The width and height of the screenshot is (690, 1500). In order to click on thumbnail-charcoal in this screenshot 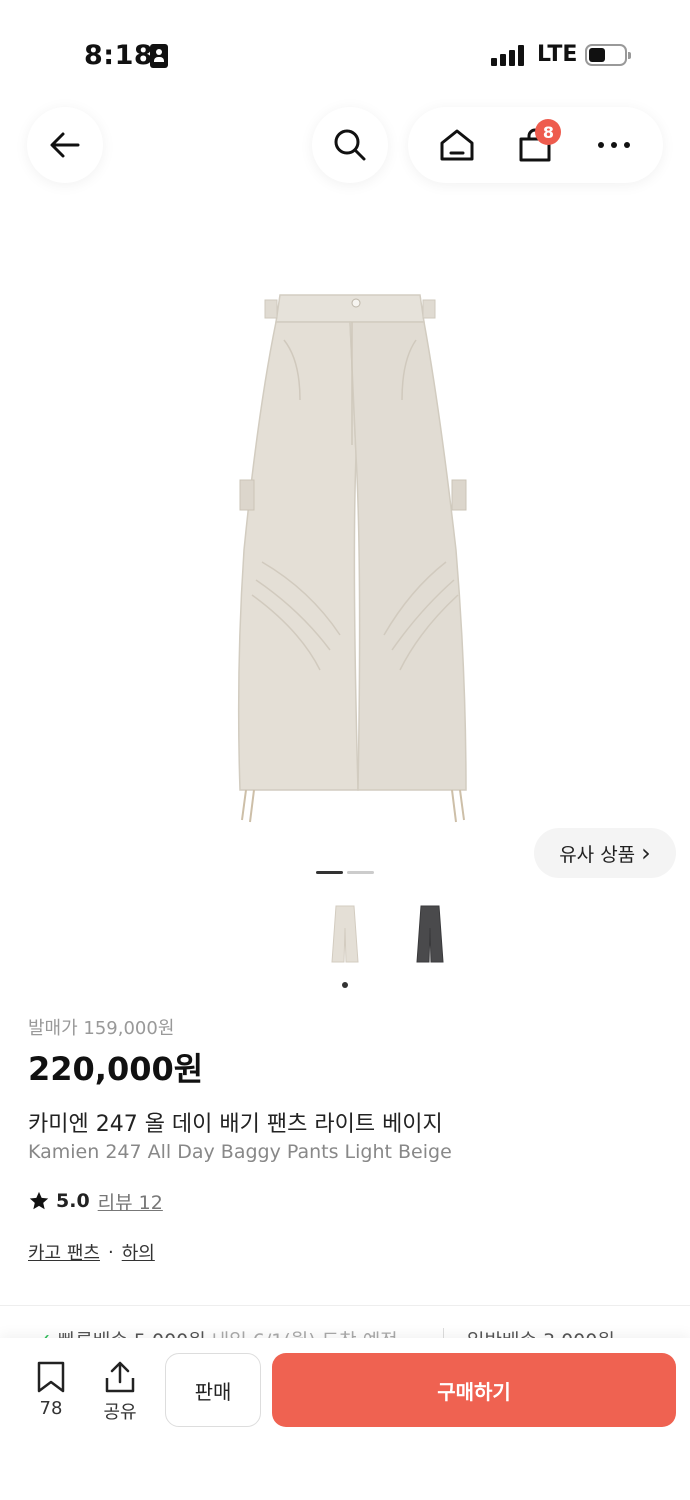, I will do `click(430, 936)`.